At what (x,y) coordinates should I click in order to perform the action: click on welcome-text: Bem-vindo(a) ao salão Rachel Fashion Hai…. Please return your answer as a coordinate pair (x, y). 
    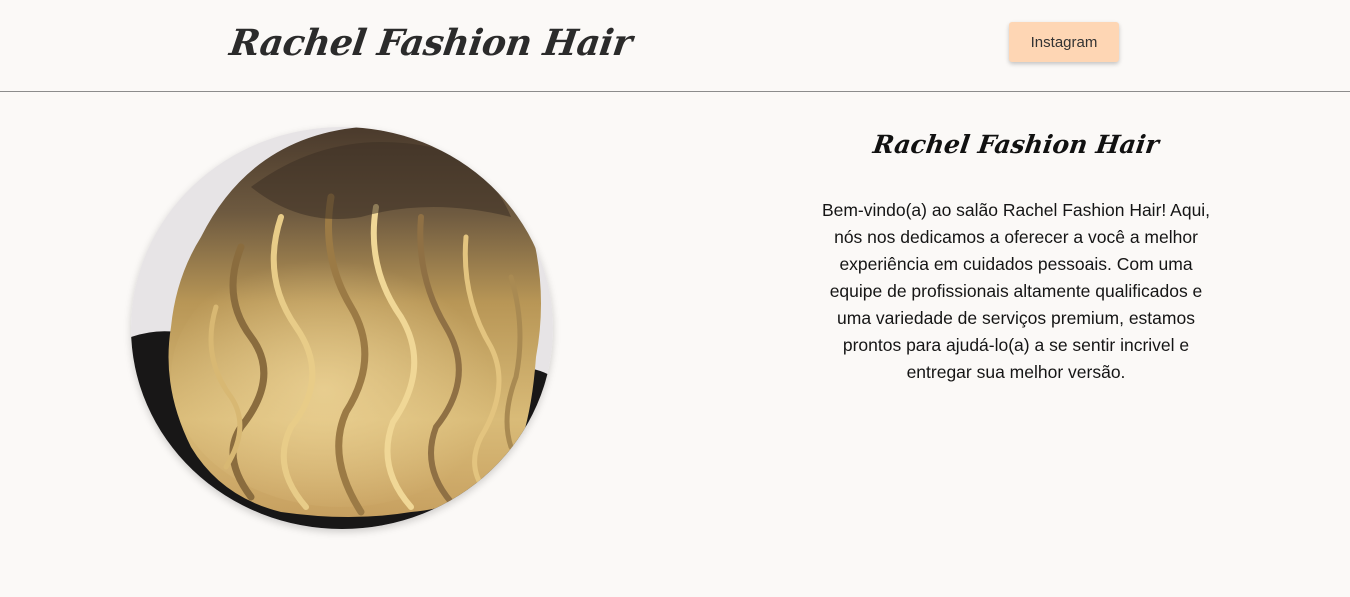
    Looking at the image, I should click on (1016, 291).